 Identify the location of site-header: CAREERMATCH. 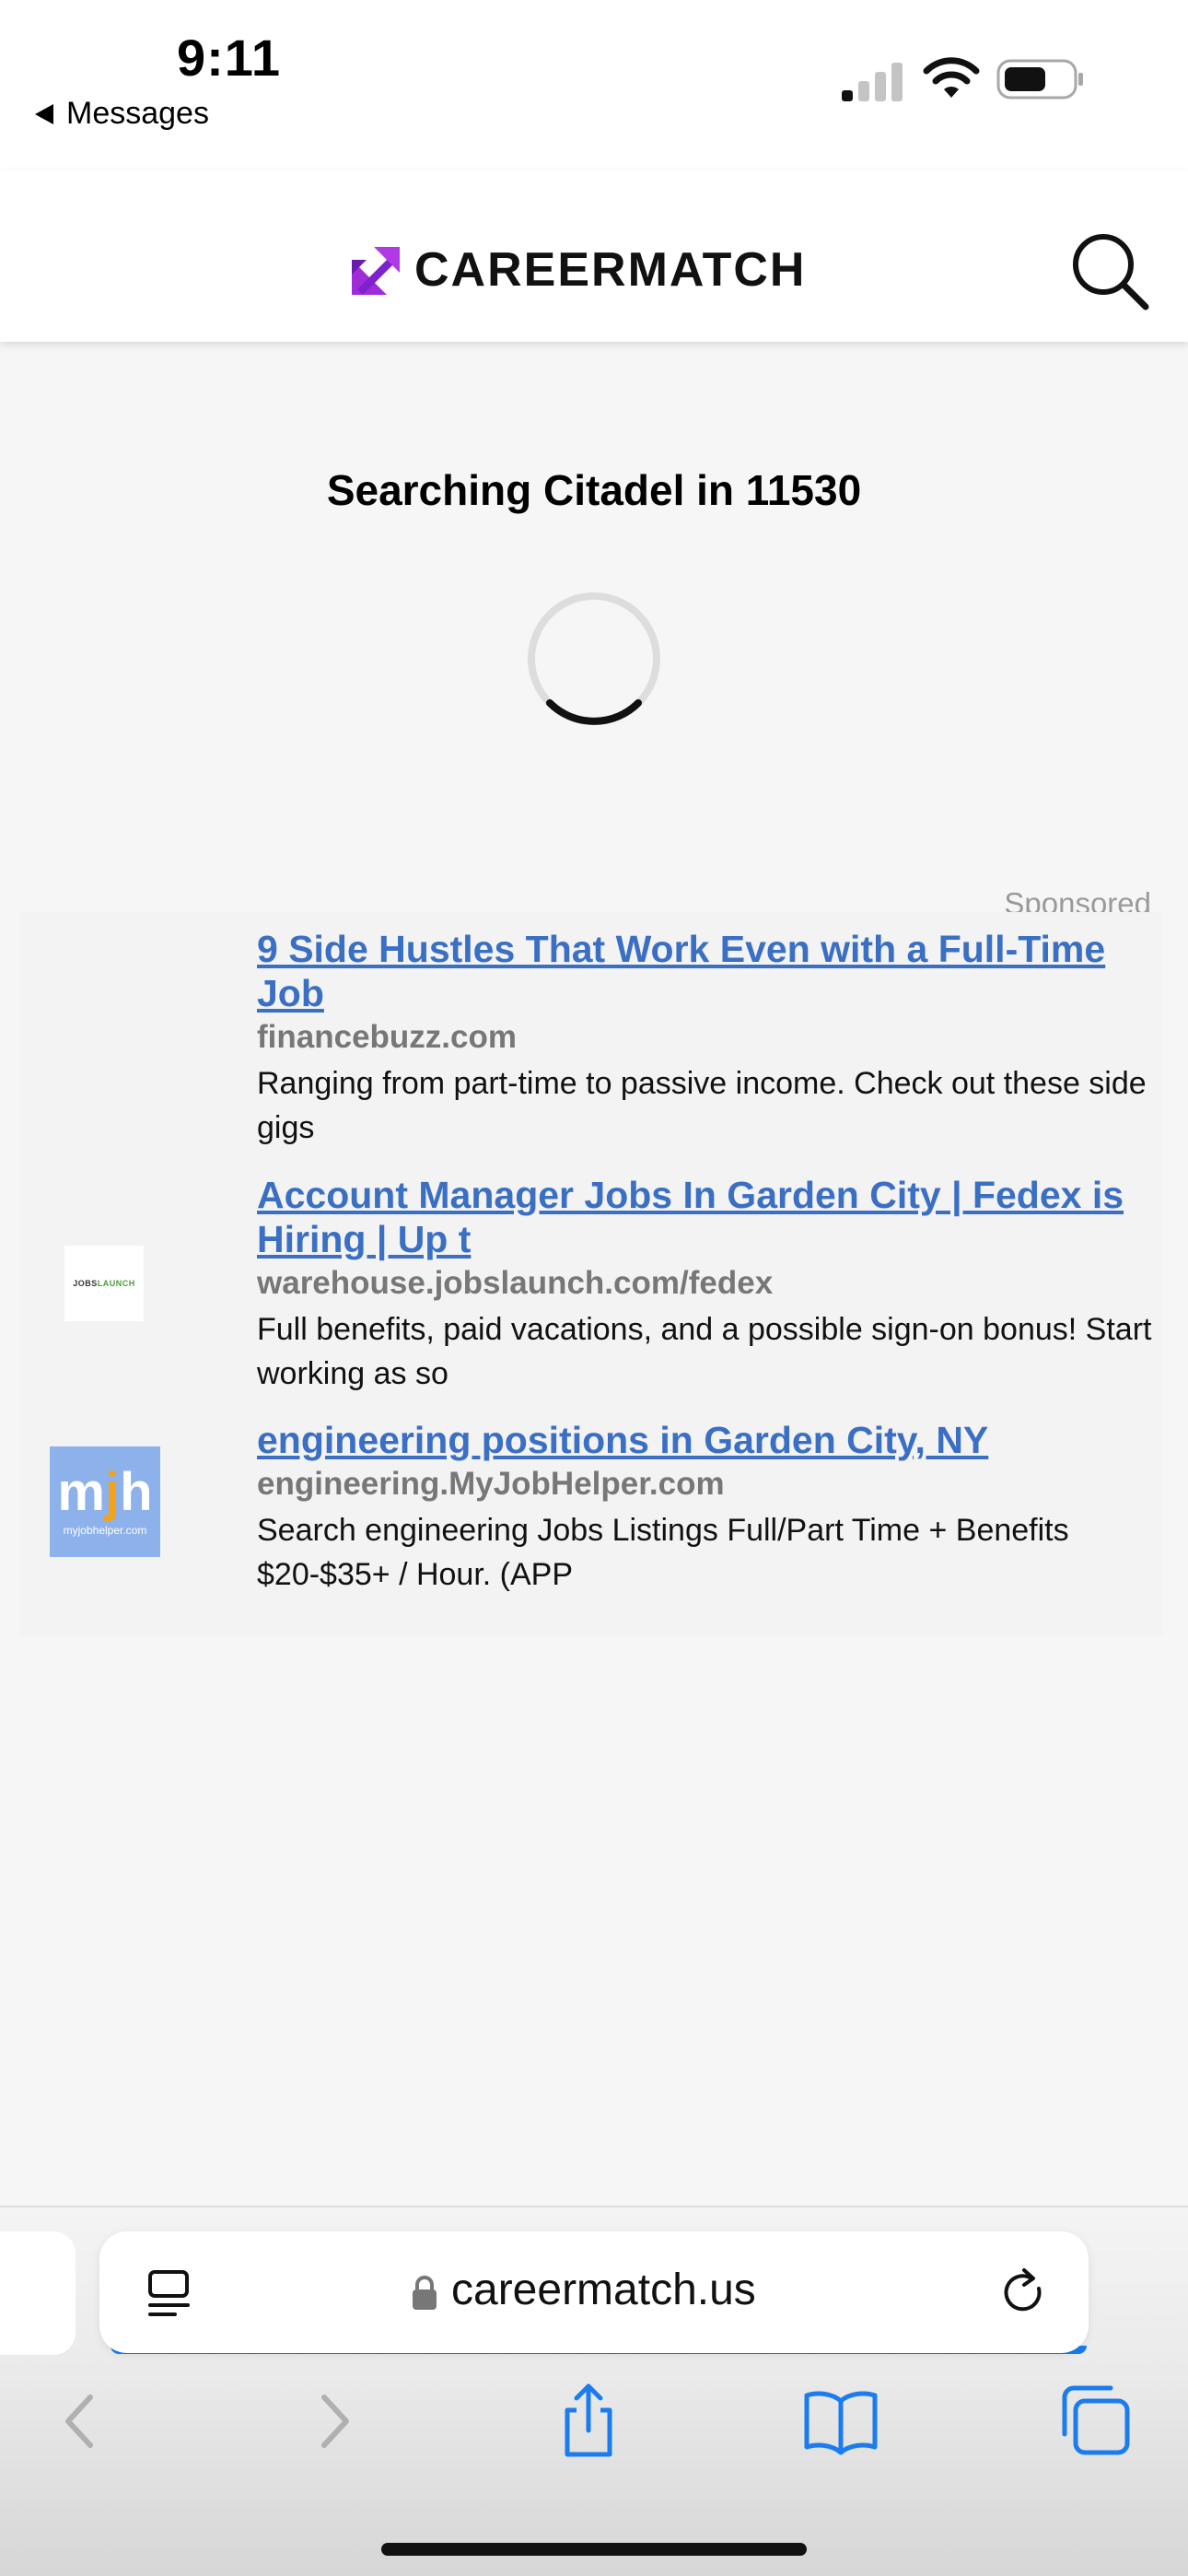
(594, 256).